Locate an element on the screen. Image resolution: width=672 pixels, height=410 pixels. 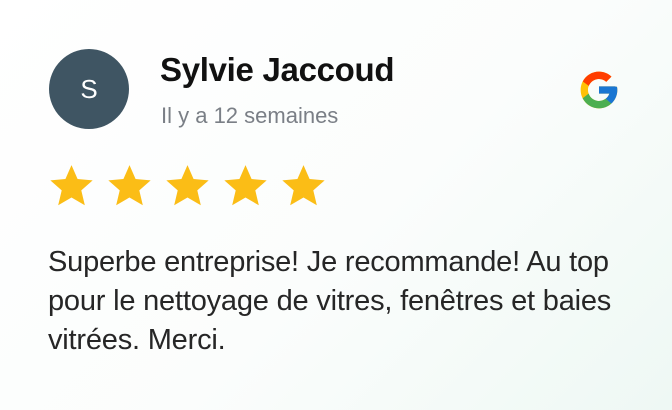
review-date: Il y a 12 semaines is located at coordinates (250, 115).